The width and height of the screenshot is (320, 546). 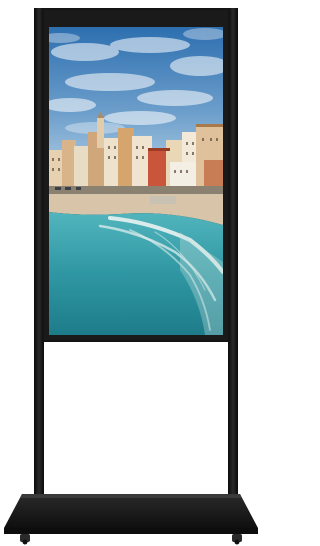 What do you see at coordinates (131, 539) in the screenshot?
I see `caster-wheels` at bounding box center [131, 539].